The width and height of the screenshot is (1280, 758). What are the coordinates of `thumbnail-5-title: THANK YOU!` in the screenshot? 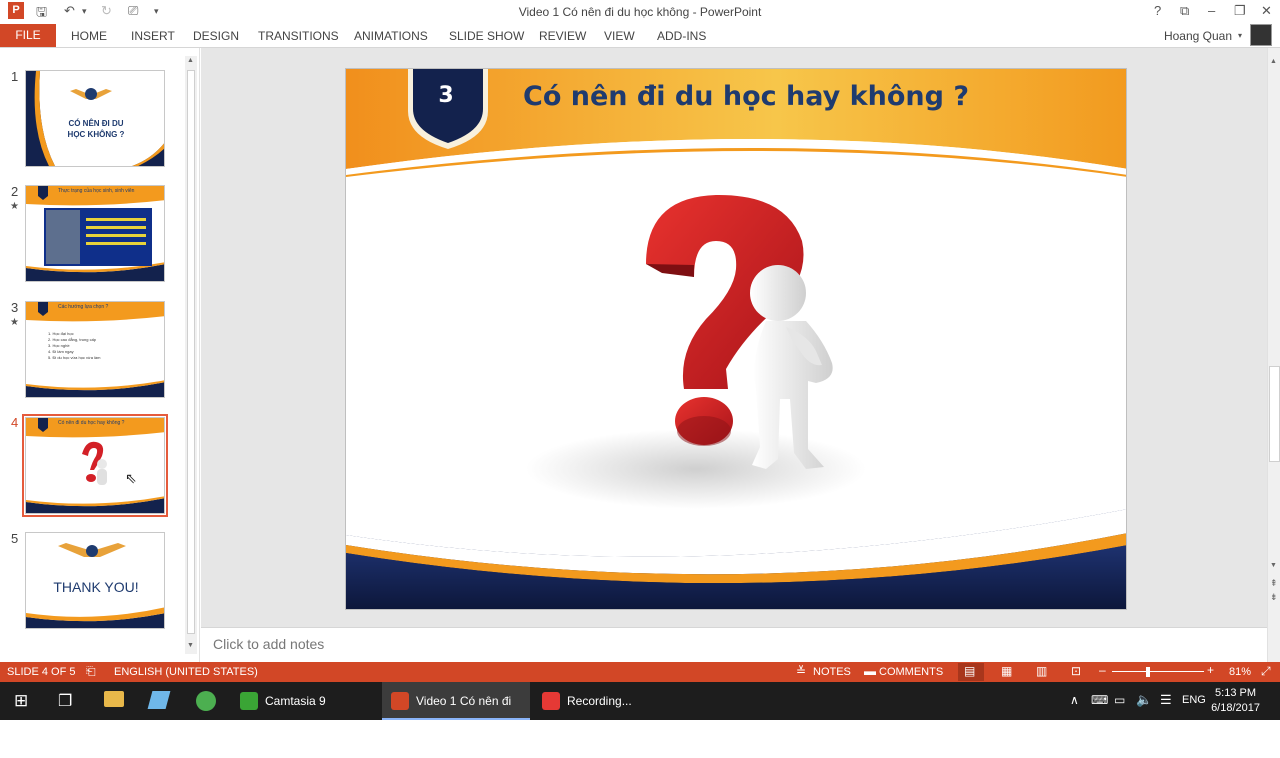 It's located at (96, 587).